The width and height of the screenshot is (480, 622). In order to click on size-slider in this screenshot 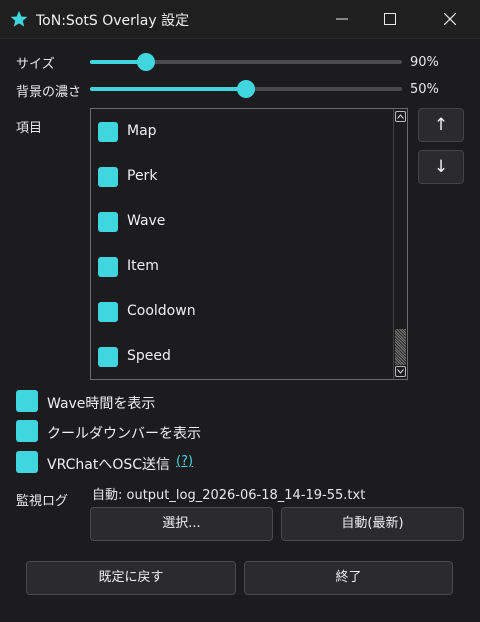, I will do `click(246, 62)`.